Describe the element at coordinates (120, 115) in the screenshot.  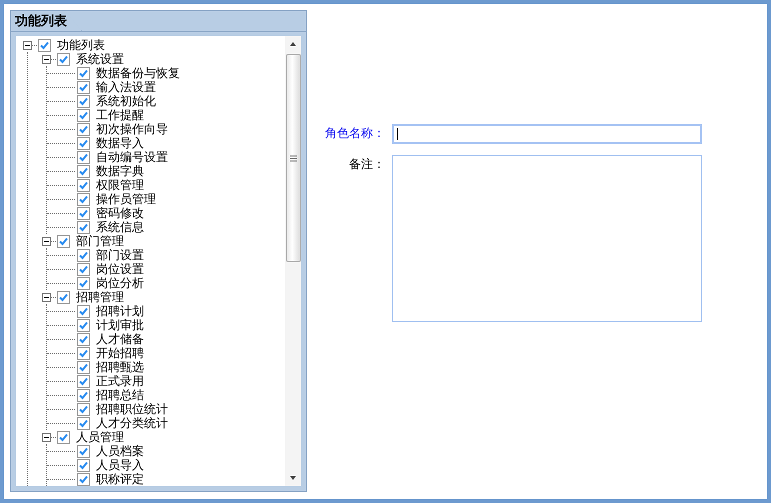
I see `tree-item: 工作提醒` at that location.